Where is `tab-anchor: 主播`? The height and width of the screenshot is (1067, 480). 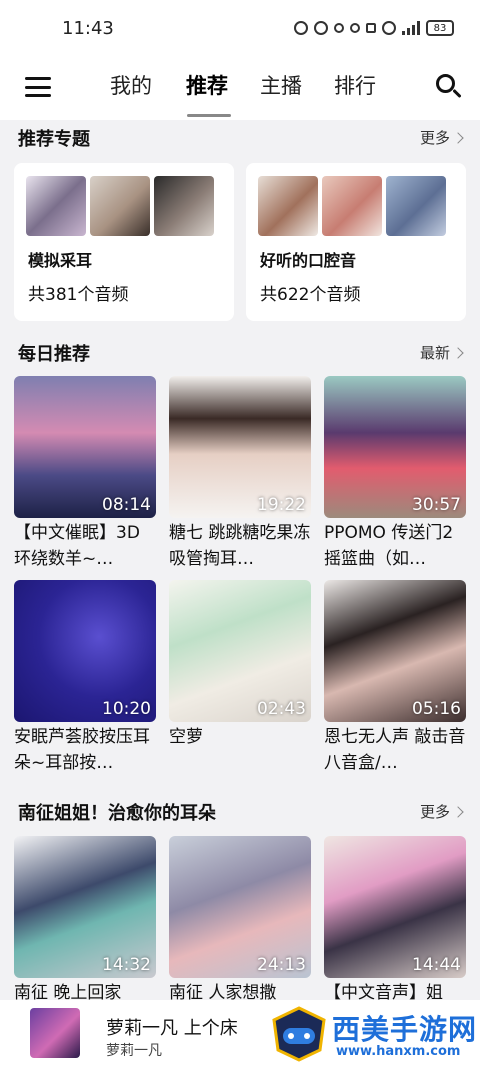 tab-anchor: 主播 is located at coordinates (281, 85).